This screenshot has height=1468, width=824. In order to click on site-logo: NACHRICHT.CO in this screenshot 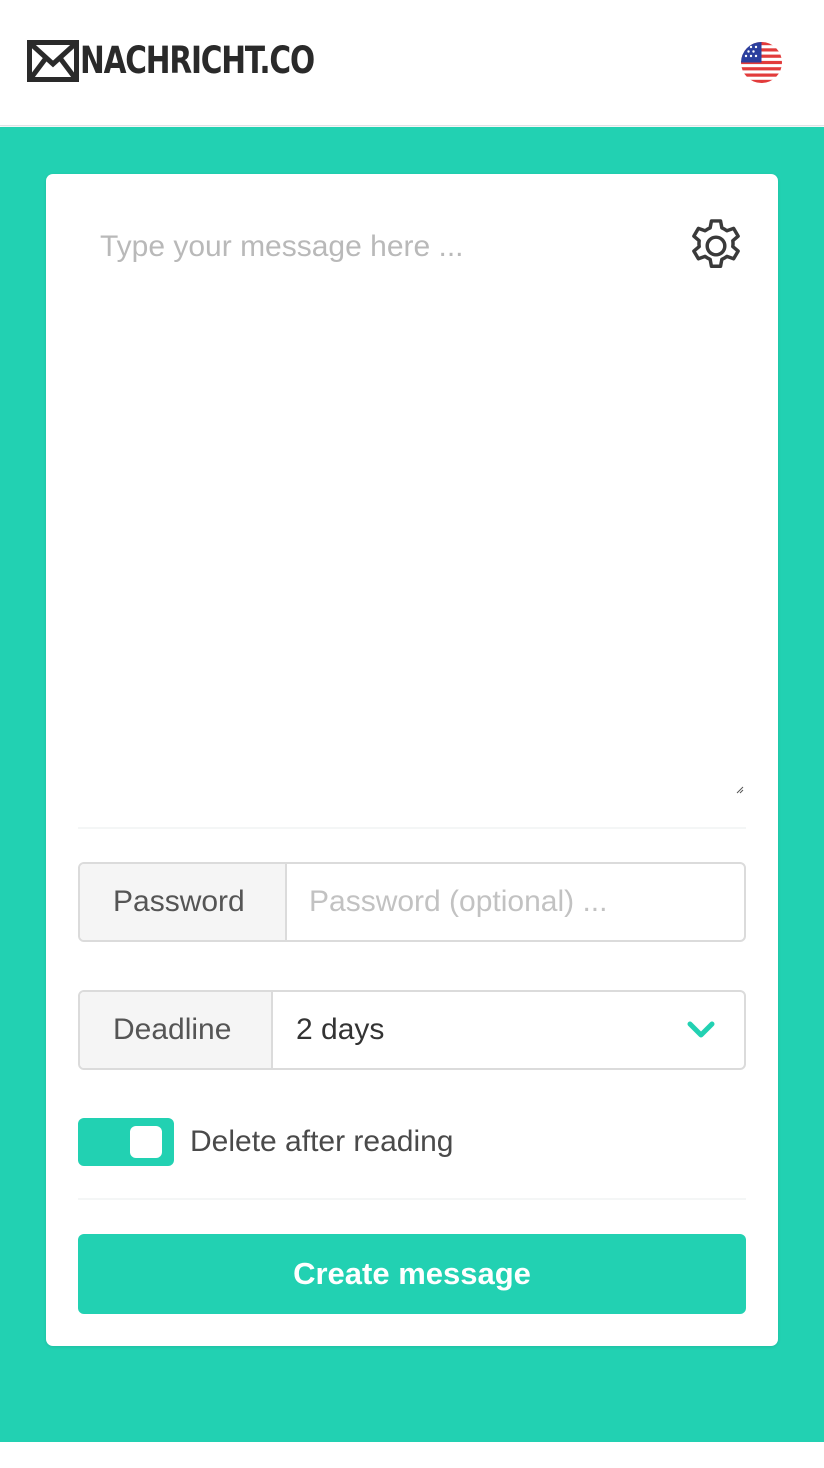, I will do `click(199, 61)`.